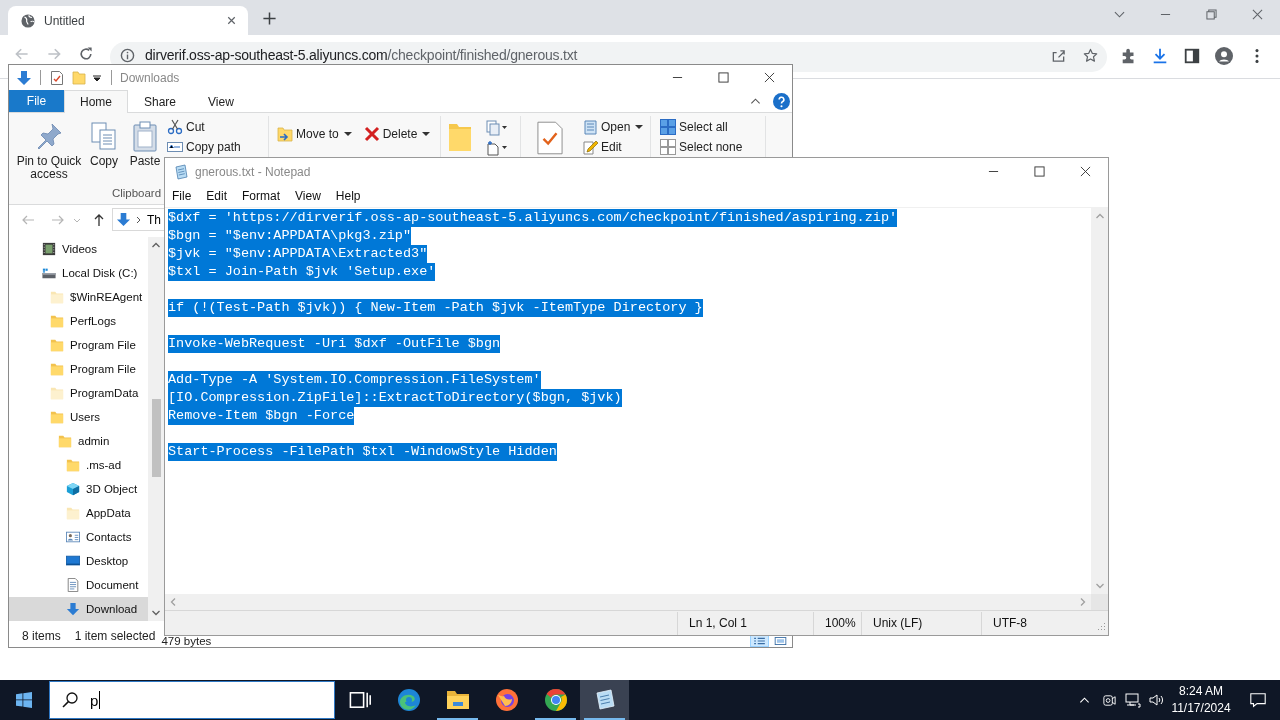 The height and width of the screenshot is (720, 1280). Describe the element at coordinates (150, 77) in the screenshot. I see `window-title: Downloads` at that location.